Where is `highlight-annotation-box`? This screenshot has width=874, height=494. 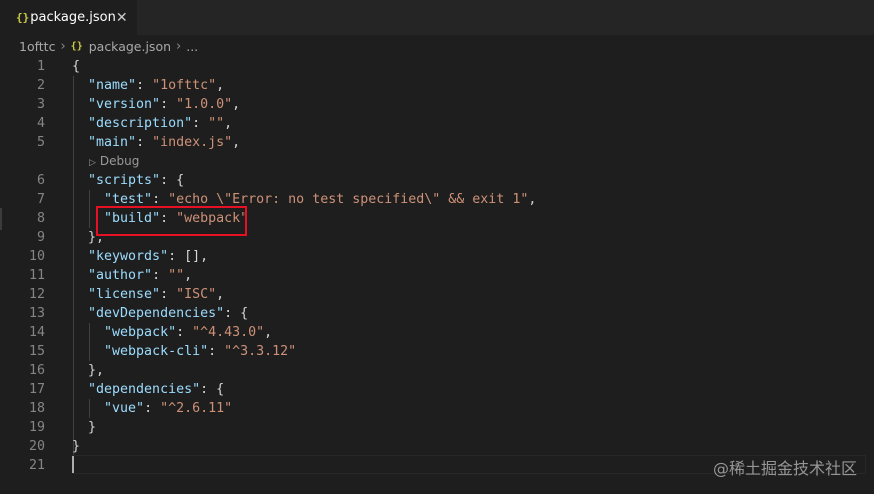
highlight-annotation-box is located at coordinates (171, 221).